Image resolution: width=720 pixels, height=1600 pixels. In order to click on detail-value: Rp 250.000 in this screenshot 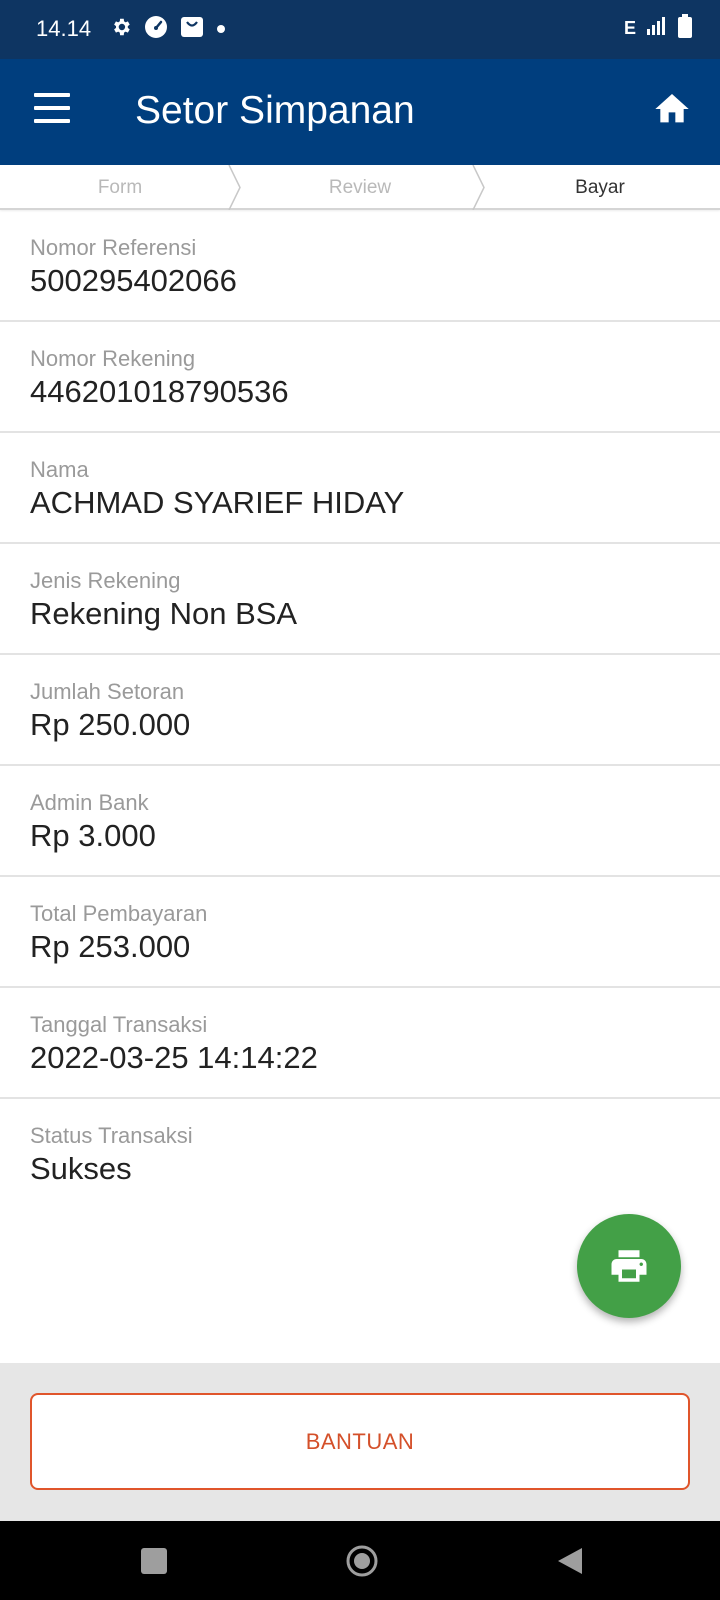, I will do `click(110, 724)`.